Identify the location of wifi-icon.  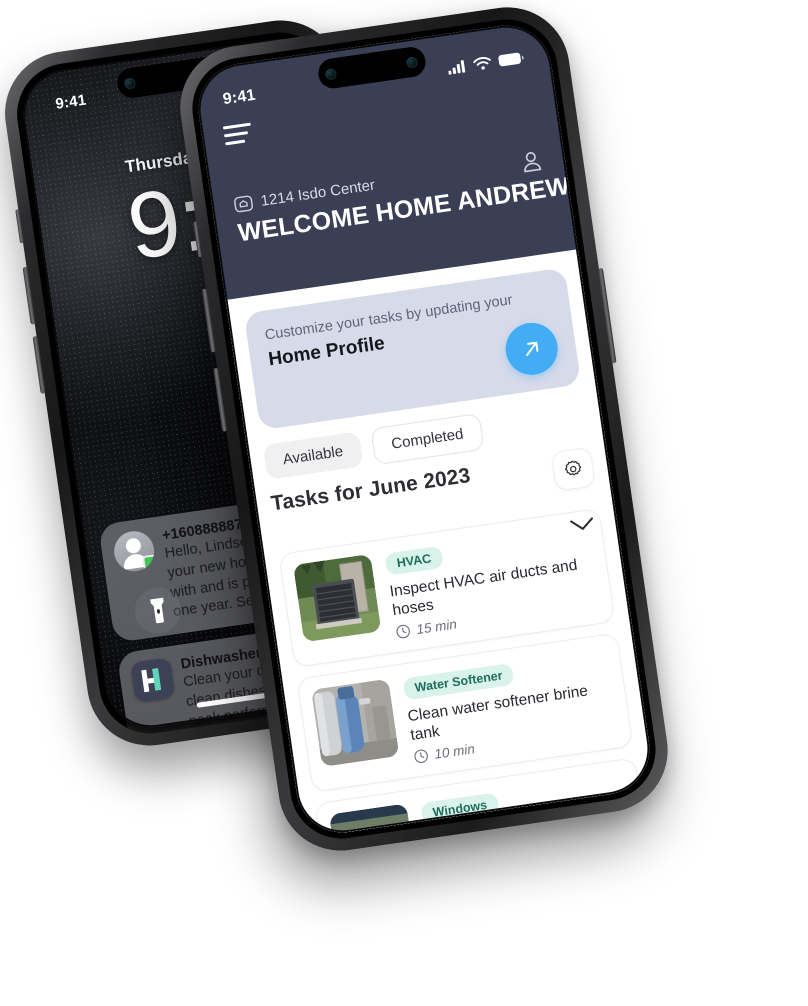
(482, 63).